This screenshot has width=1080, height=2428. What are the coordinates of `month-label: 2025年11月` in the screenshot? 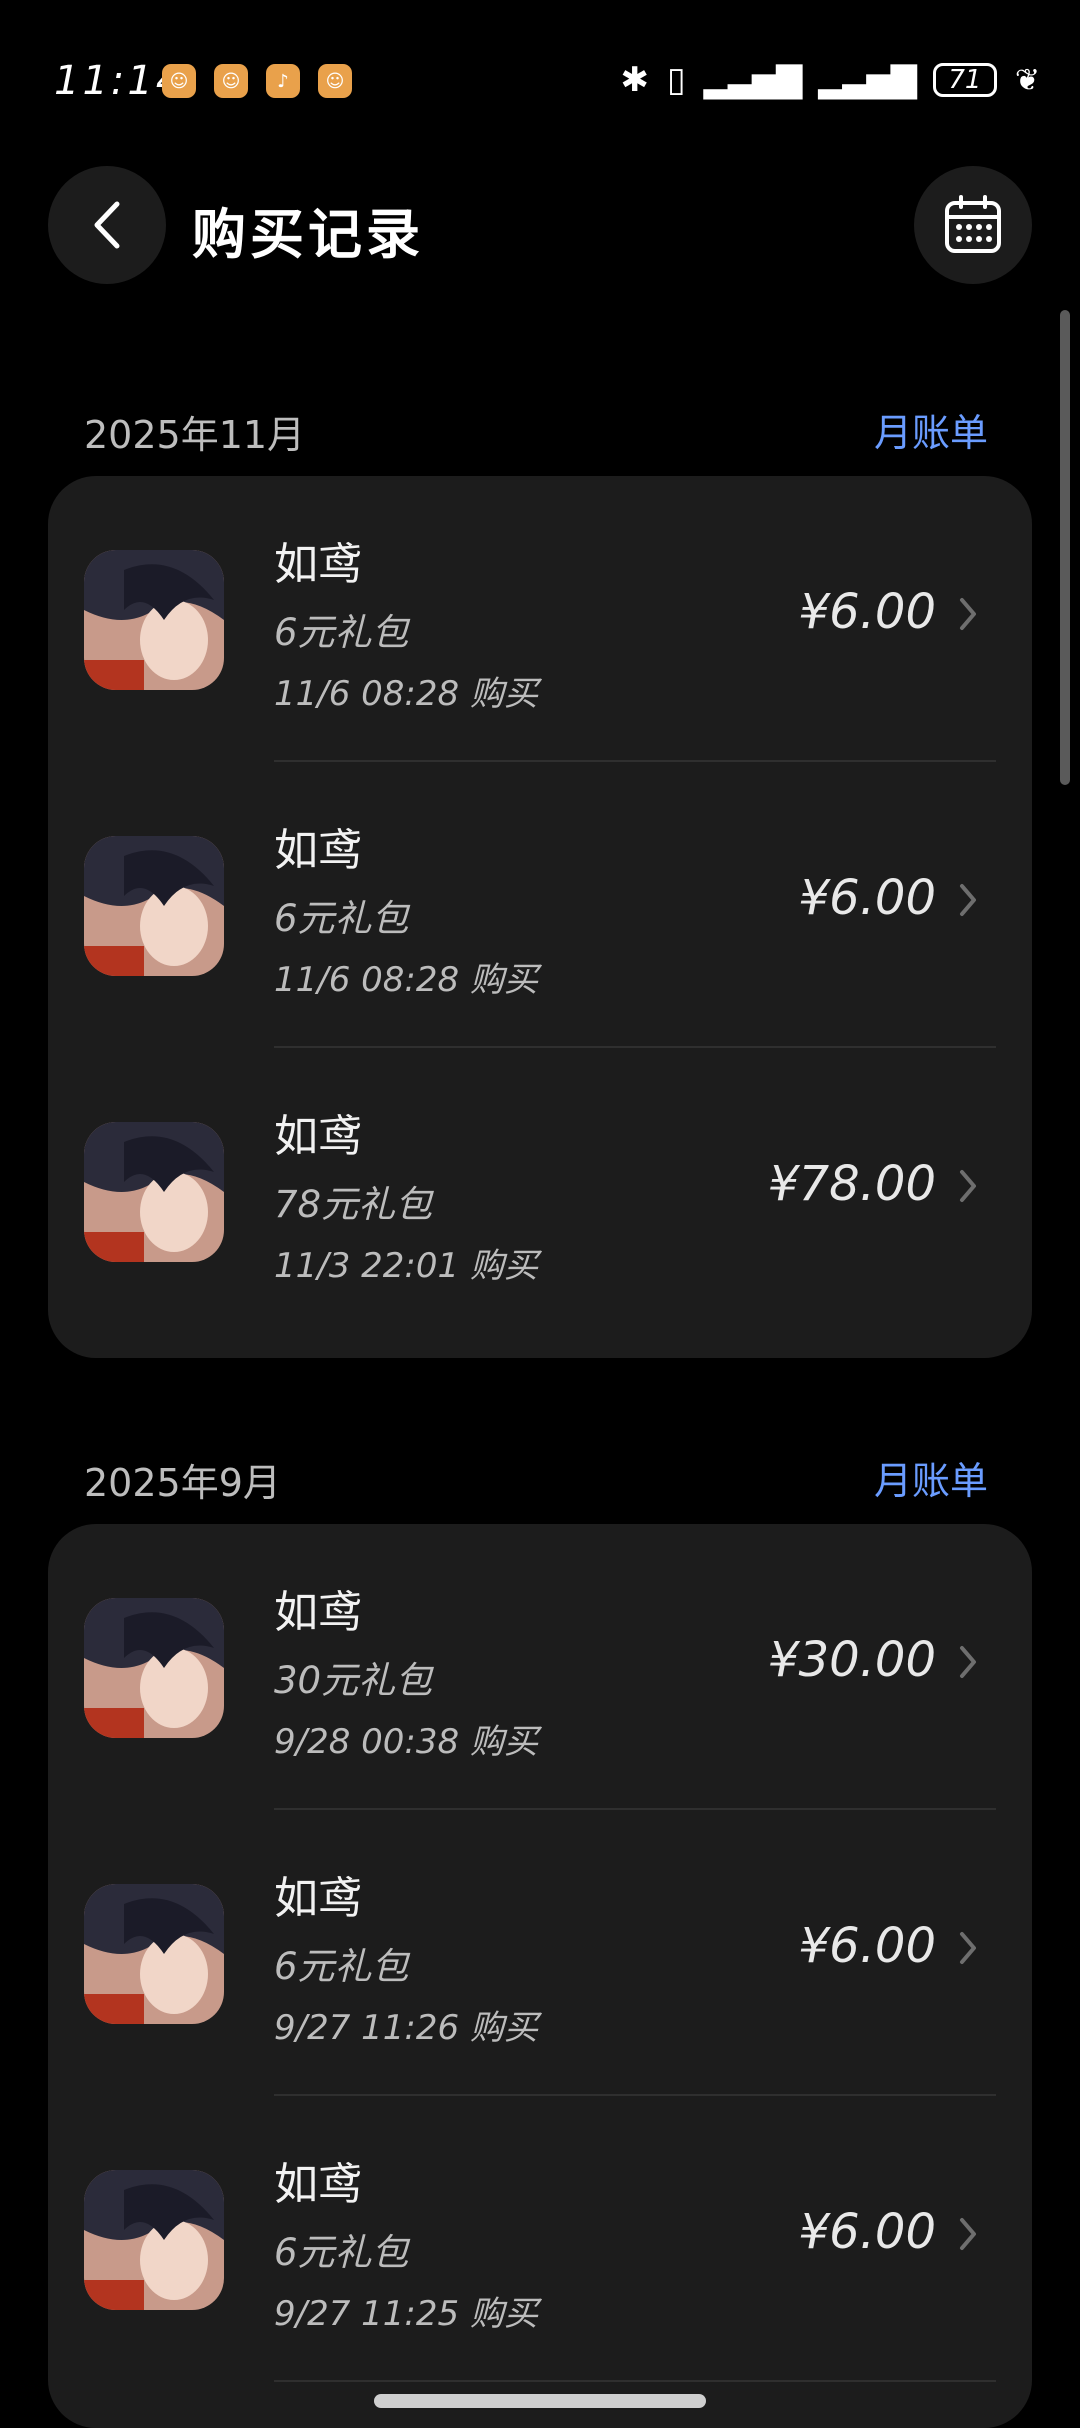 It's located at (195, 435).